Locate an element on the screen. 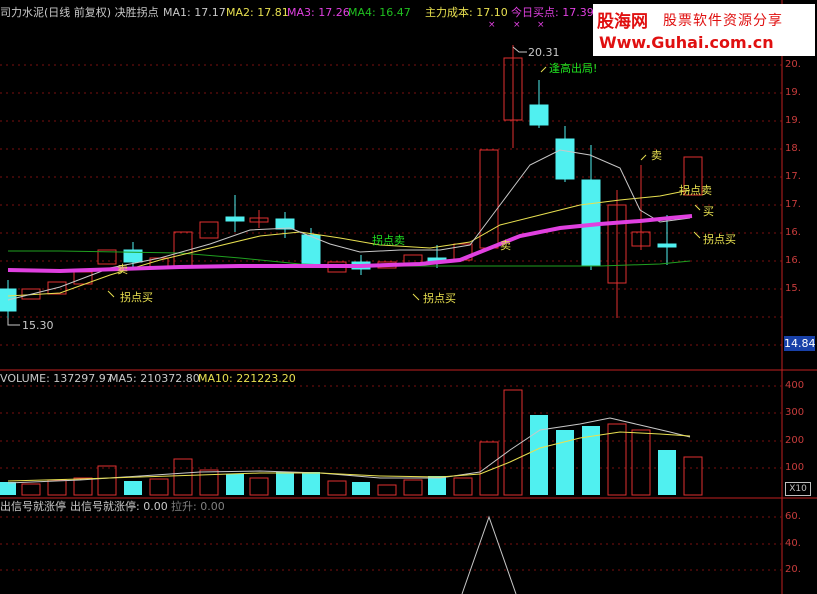 The image size is (817, 594). price-axis-label: 15. is located at coordinates (793, 288).